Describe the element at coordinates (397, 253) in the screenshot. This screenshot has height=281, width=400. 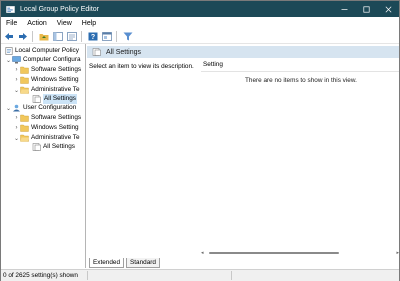
I see `scroll-right-icon: ▸` at that location.